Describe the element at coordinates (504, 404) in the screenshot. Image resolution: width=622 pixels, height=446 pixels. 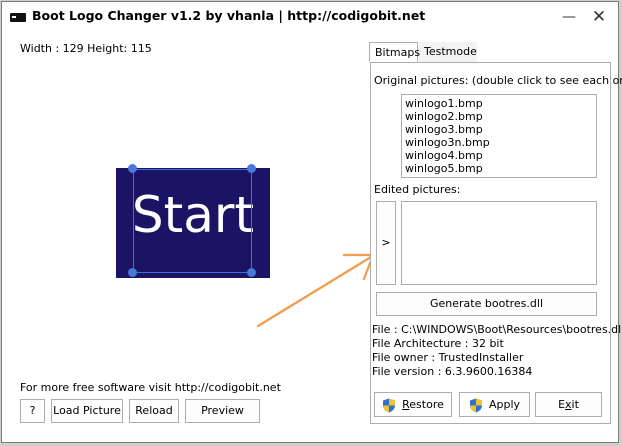
I see `apply-label: Apply` at that location.